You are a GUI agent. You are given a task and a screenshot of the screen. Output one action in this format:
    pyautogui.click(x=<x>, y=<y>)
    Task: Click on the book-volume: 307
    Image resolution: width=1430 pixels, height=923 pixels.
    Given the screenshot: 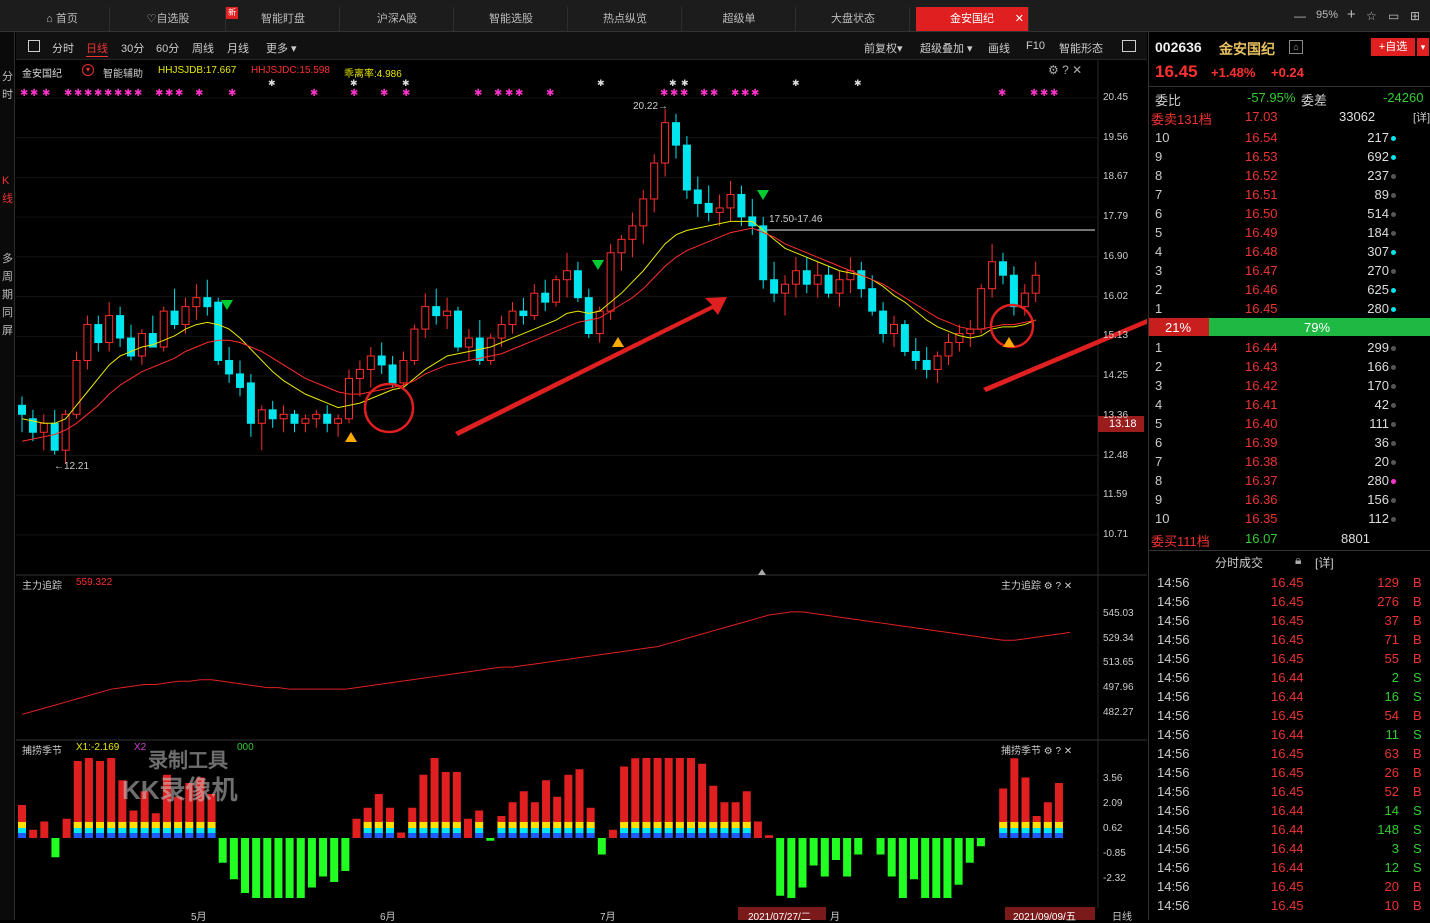 What is the action you would take?
    pyautogui.click(x=1378, y=251)
    